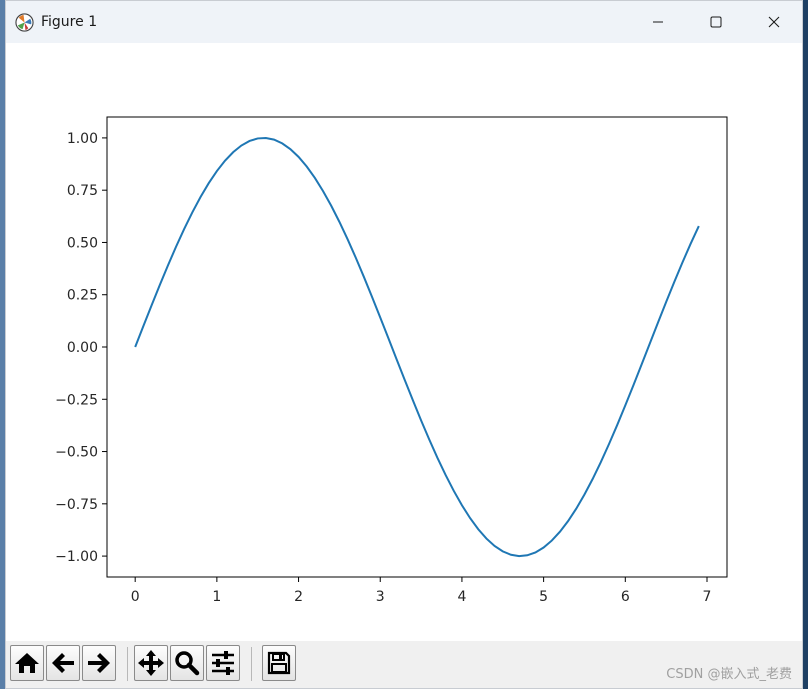  I want to click on close-icon, so click(774, 22).